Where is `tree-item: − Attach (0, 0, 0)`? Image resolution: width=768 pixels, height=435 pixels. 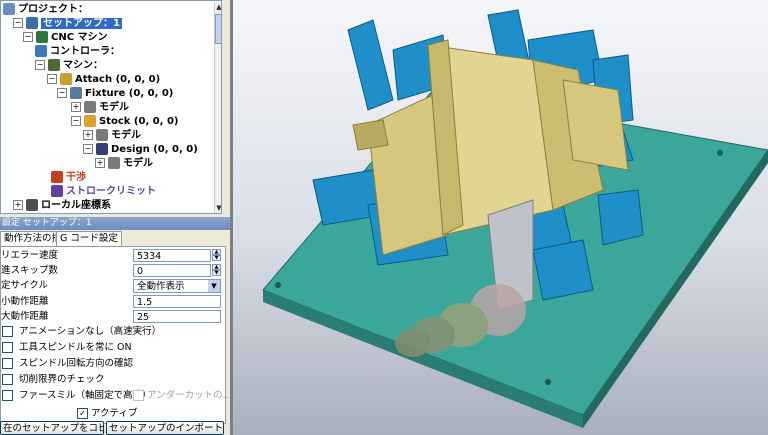
tree-item: − Attach (0, 0, 0) is located at coordinates (103, 79).